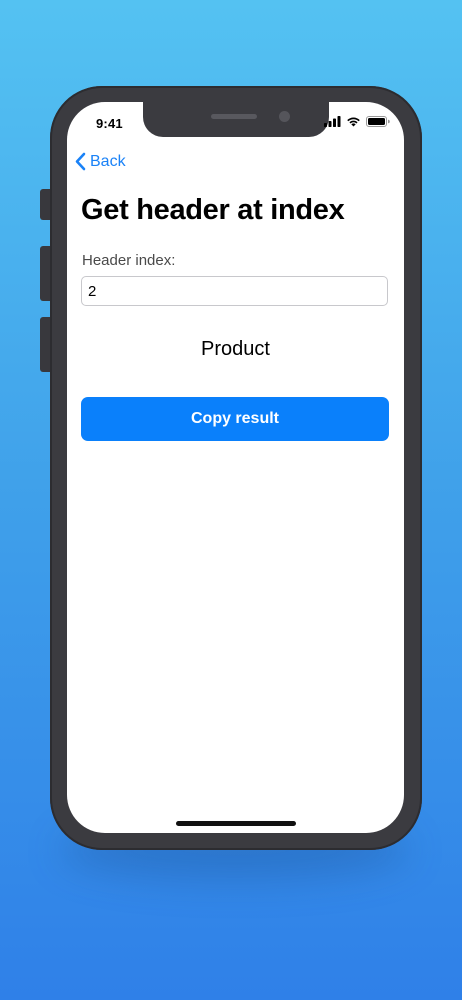 Image resolution: width=462 pixels, height=1000 pixels. I want to click on front-camera, so click(284, 116).